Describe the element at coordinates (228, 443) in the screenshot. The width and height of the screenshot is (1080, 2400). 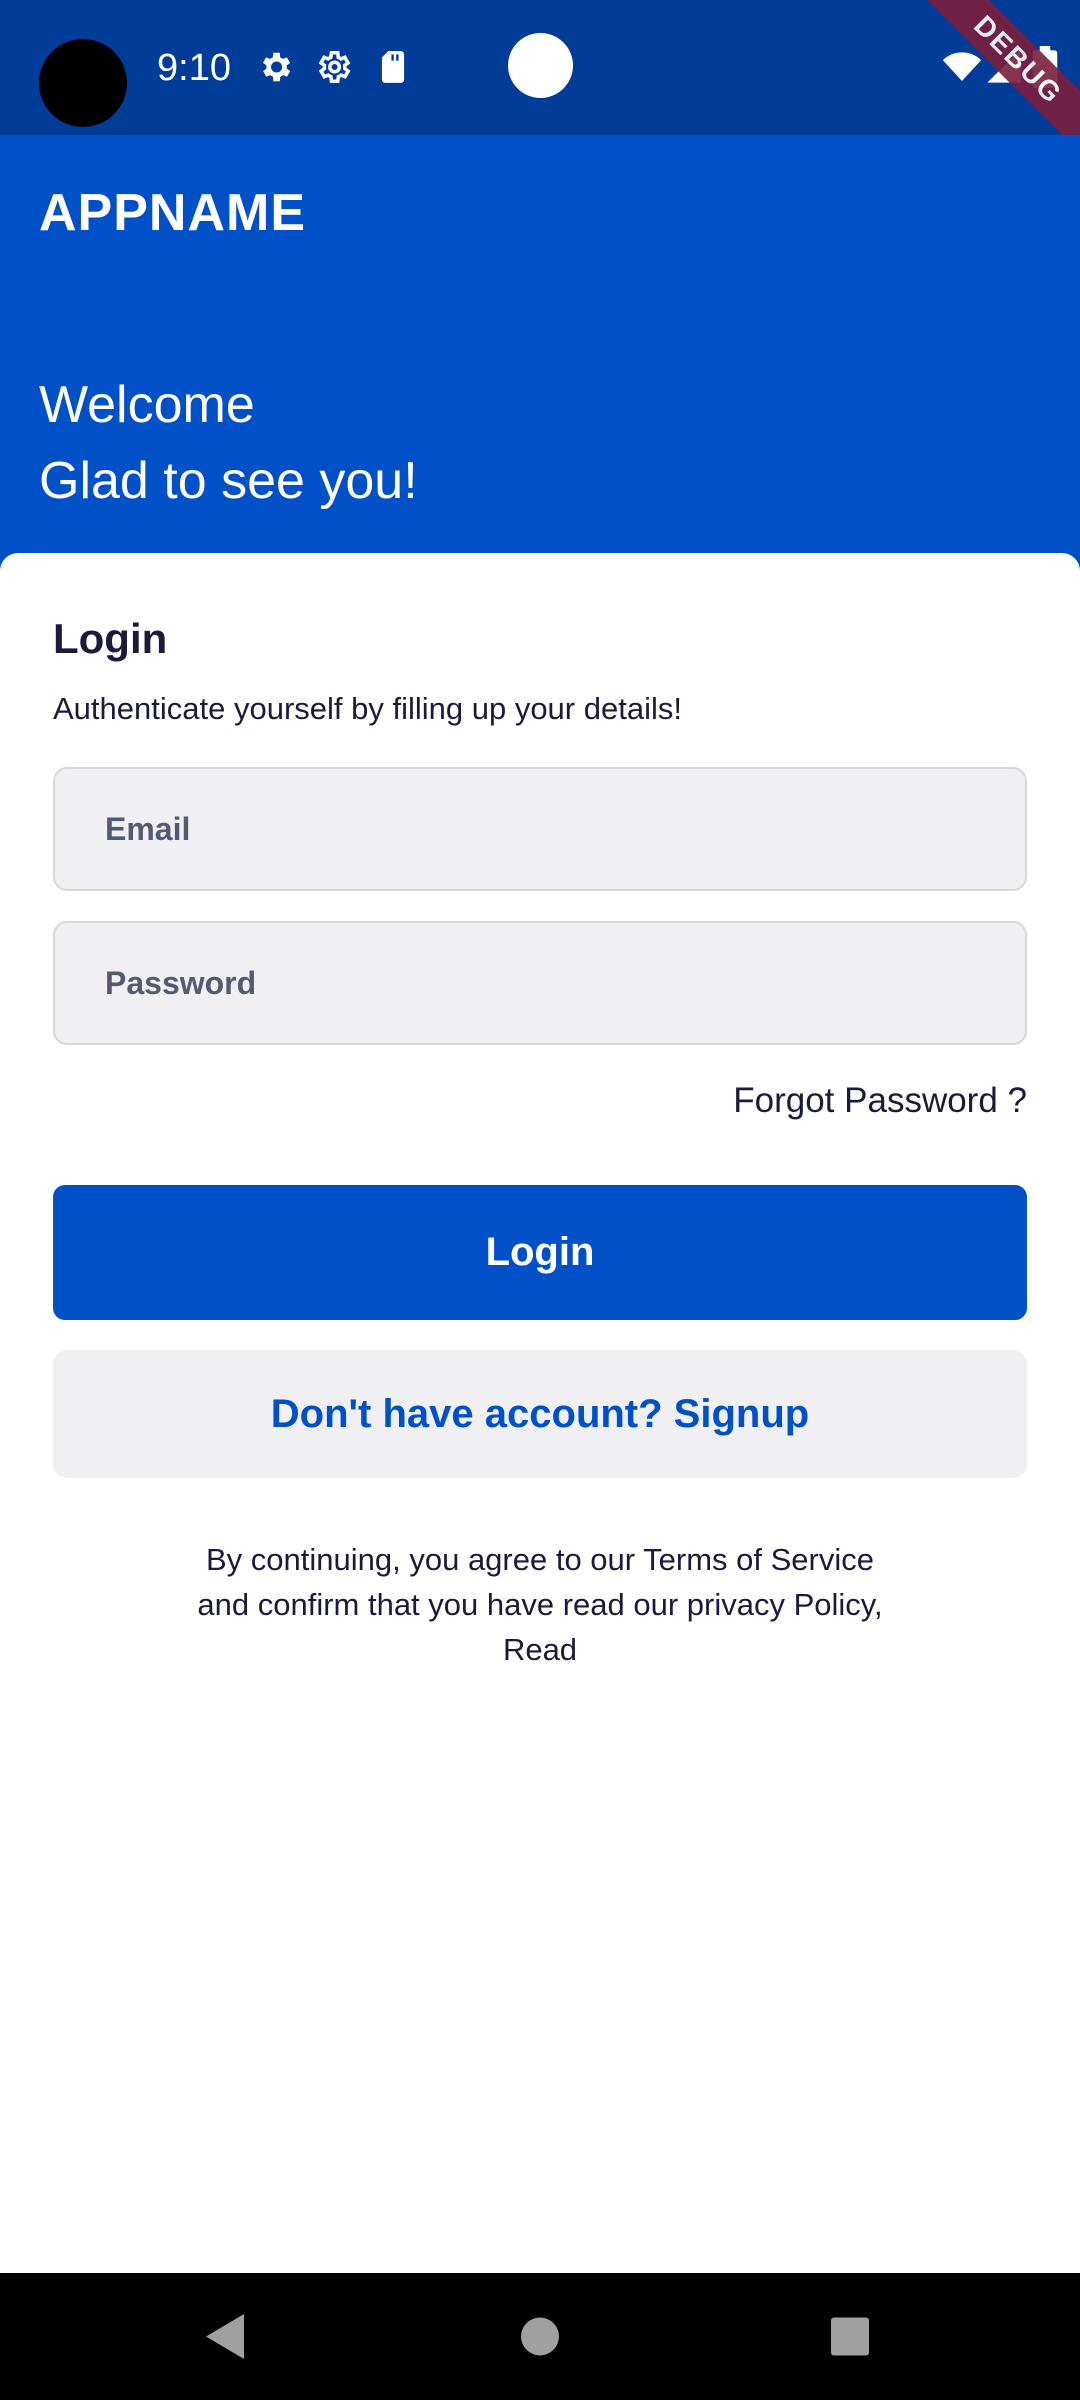
I see `welcome-text: Welcome Glad to see you!` at that location.